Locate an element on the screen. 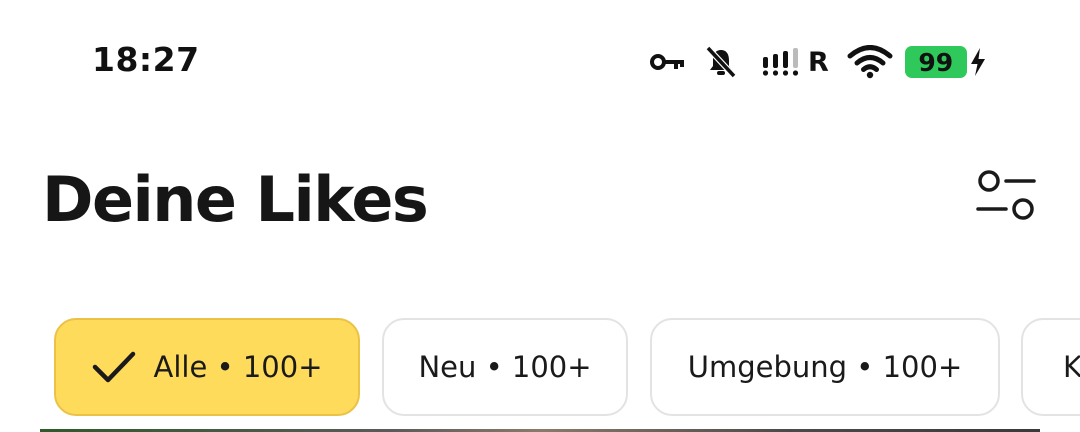 The height and width of the screenshot is (432, 1080). battery-level: 99 is located at coordinates (936, 62).